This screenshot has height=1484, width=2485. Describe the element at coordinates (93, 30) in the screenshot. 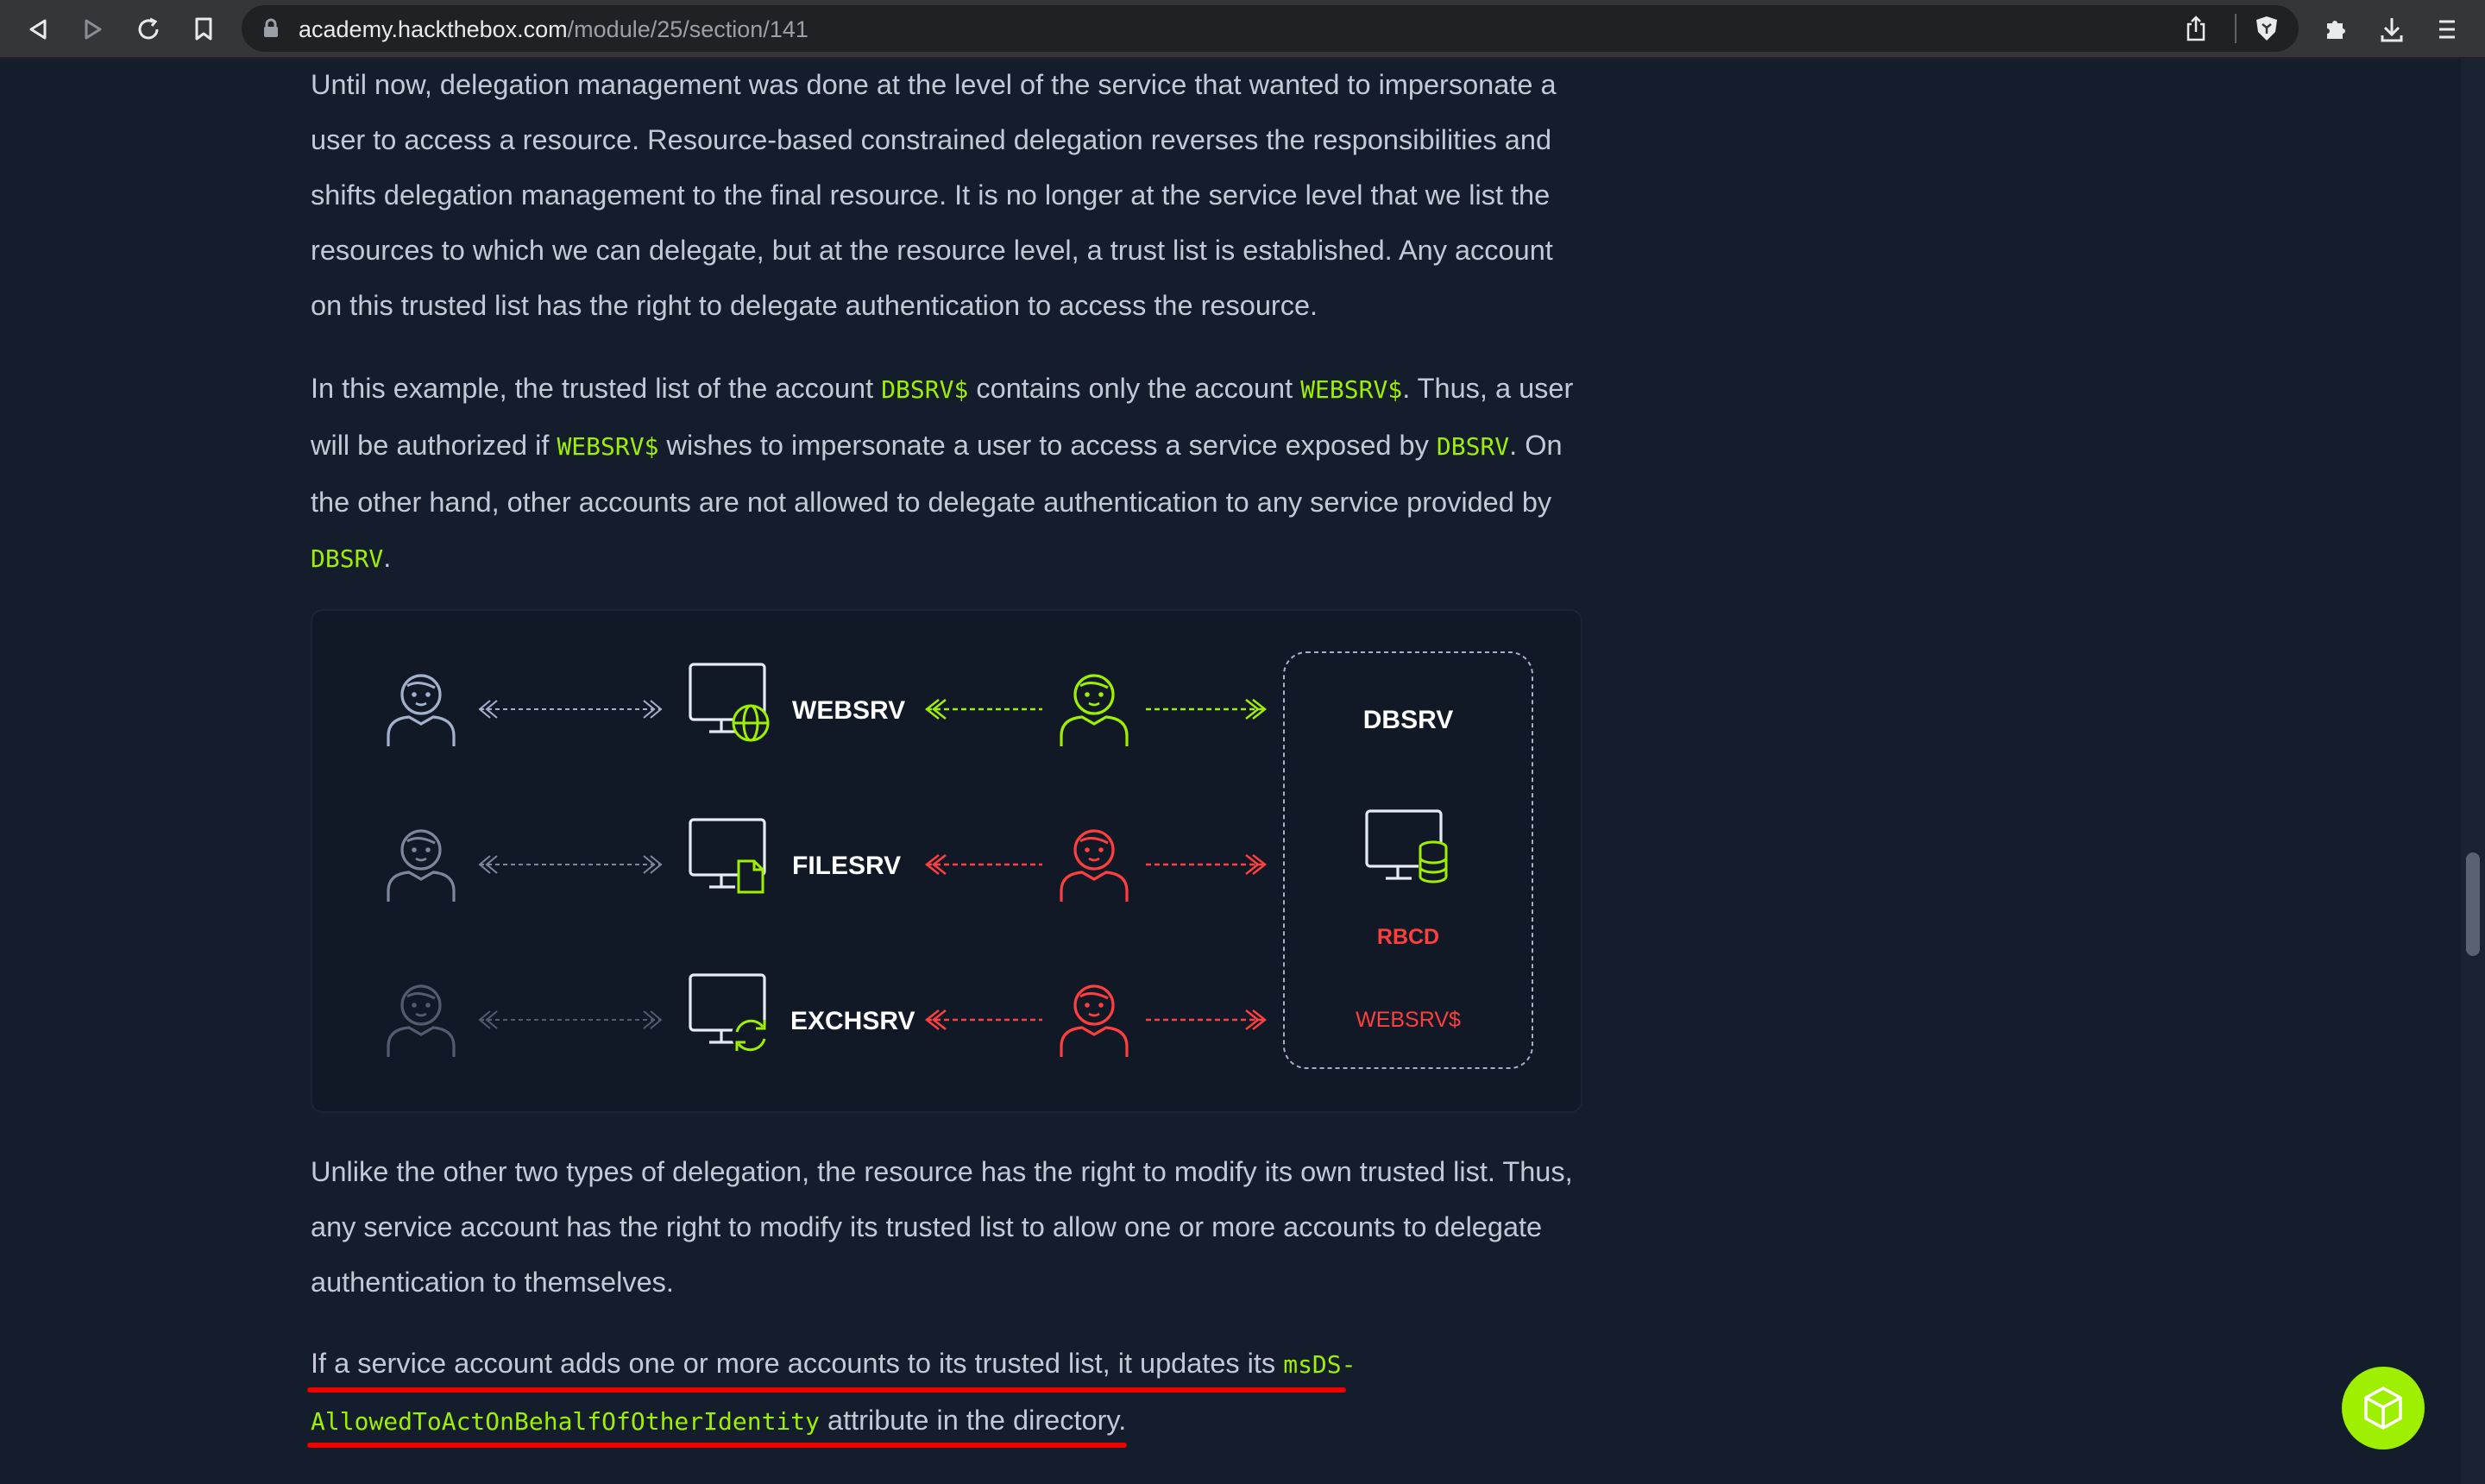

I see `forward-icon` at that location.